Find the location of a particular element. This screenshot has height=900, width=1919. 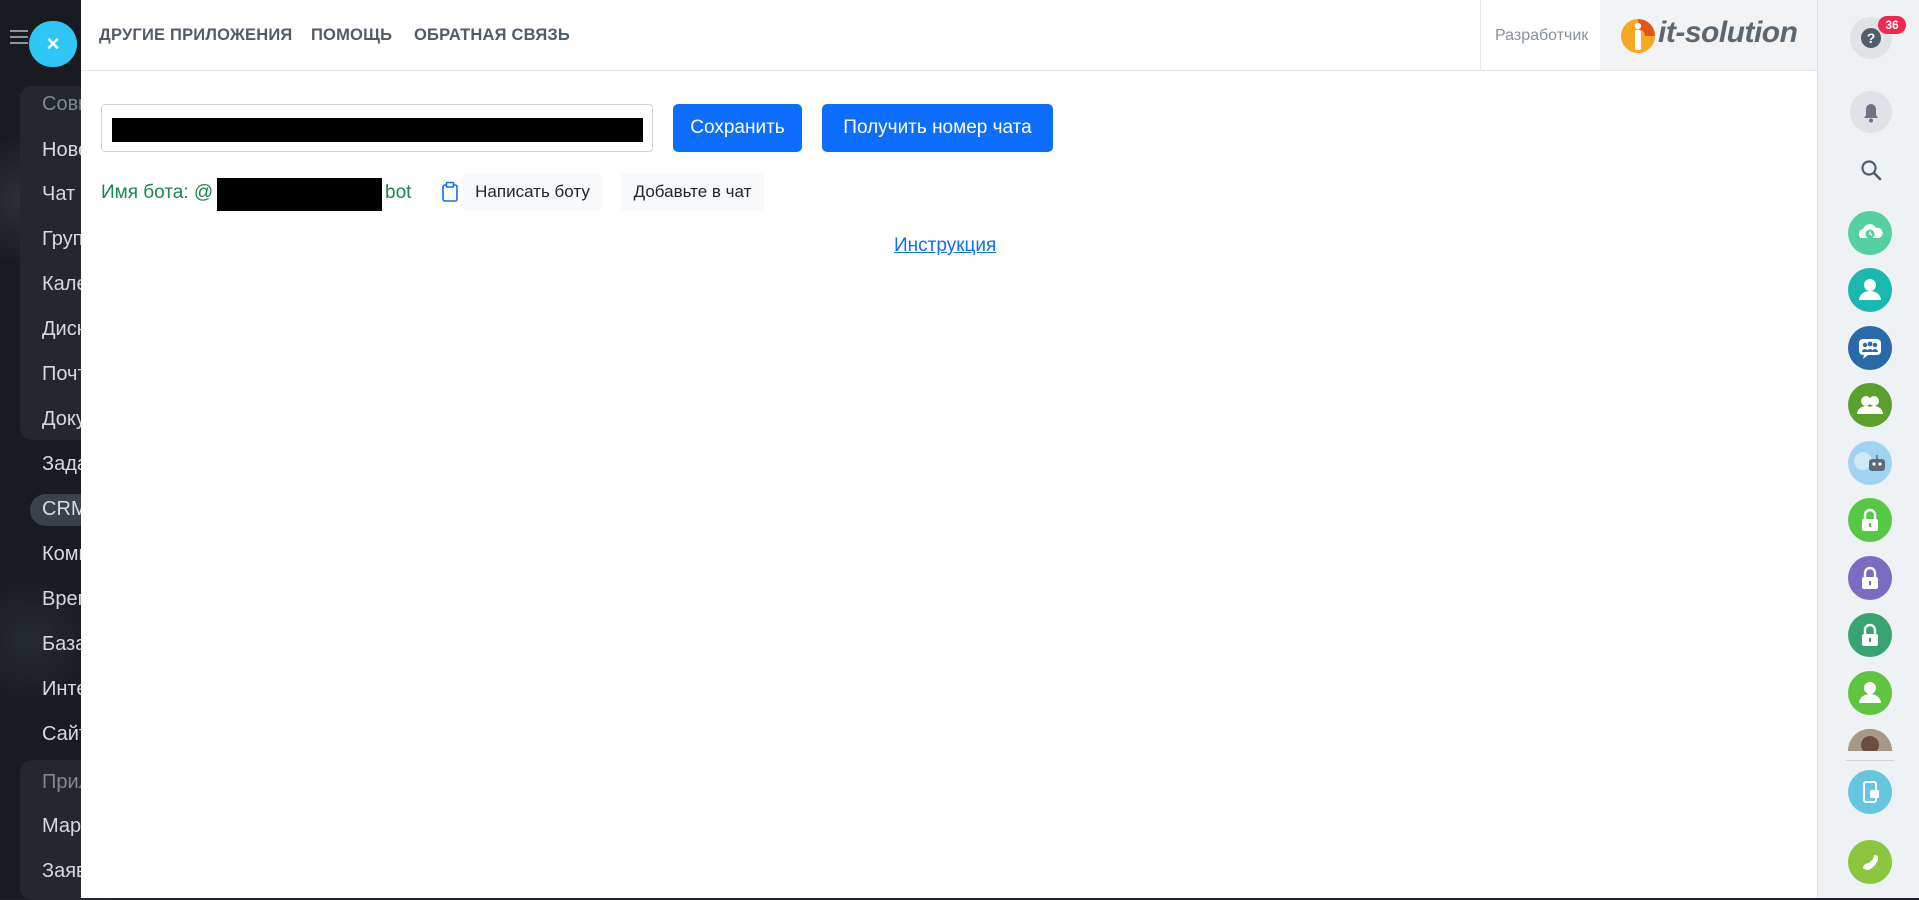

avatar is located at coordinates (1870, 740).